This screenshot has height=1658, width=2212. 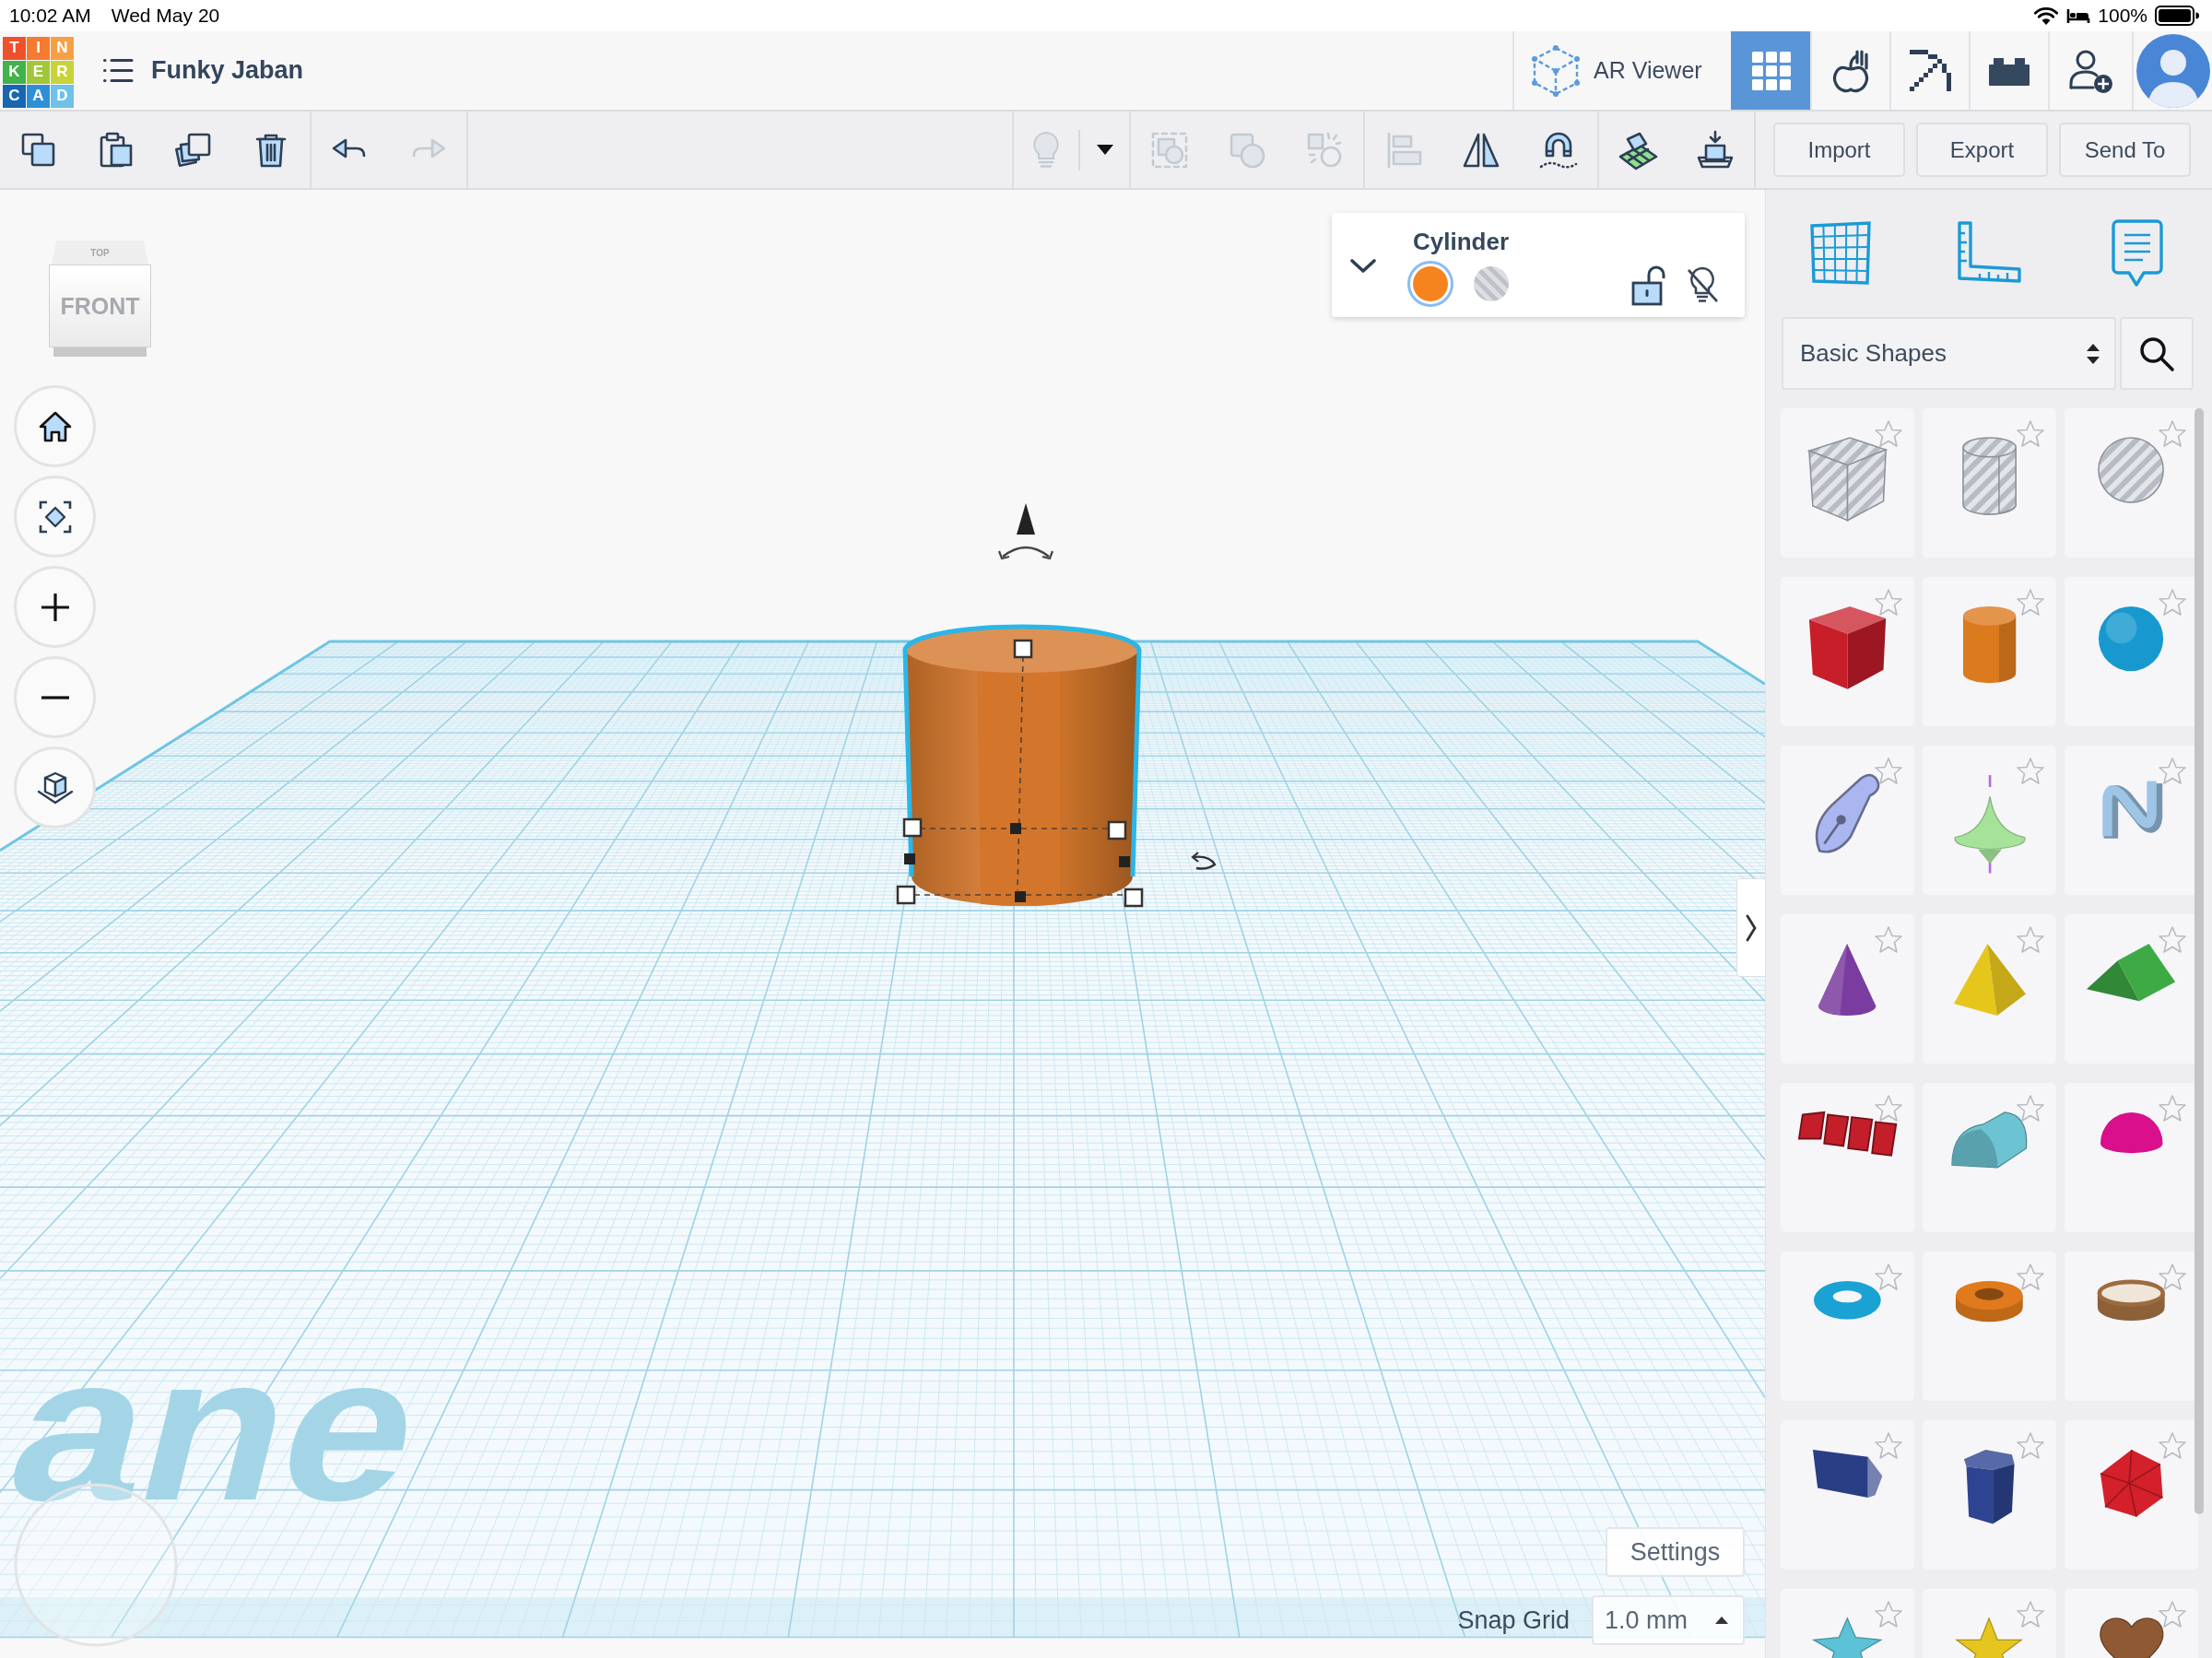 I want to click on search-button, so click(x=2157, y=353).